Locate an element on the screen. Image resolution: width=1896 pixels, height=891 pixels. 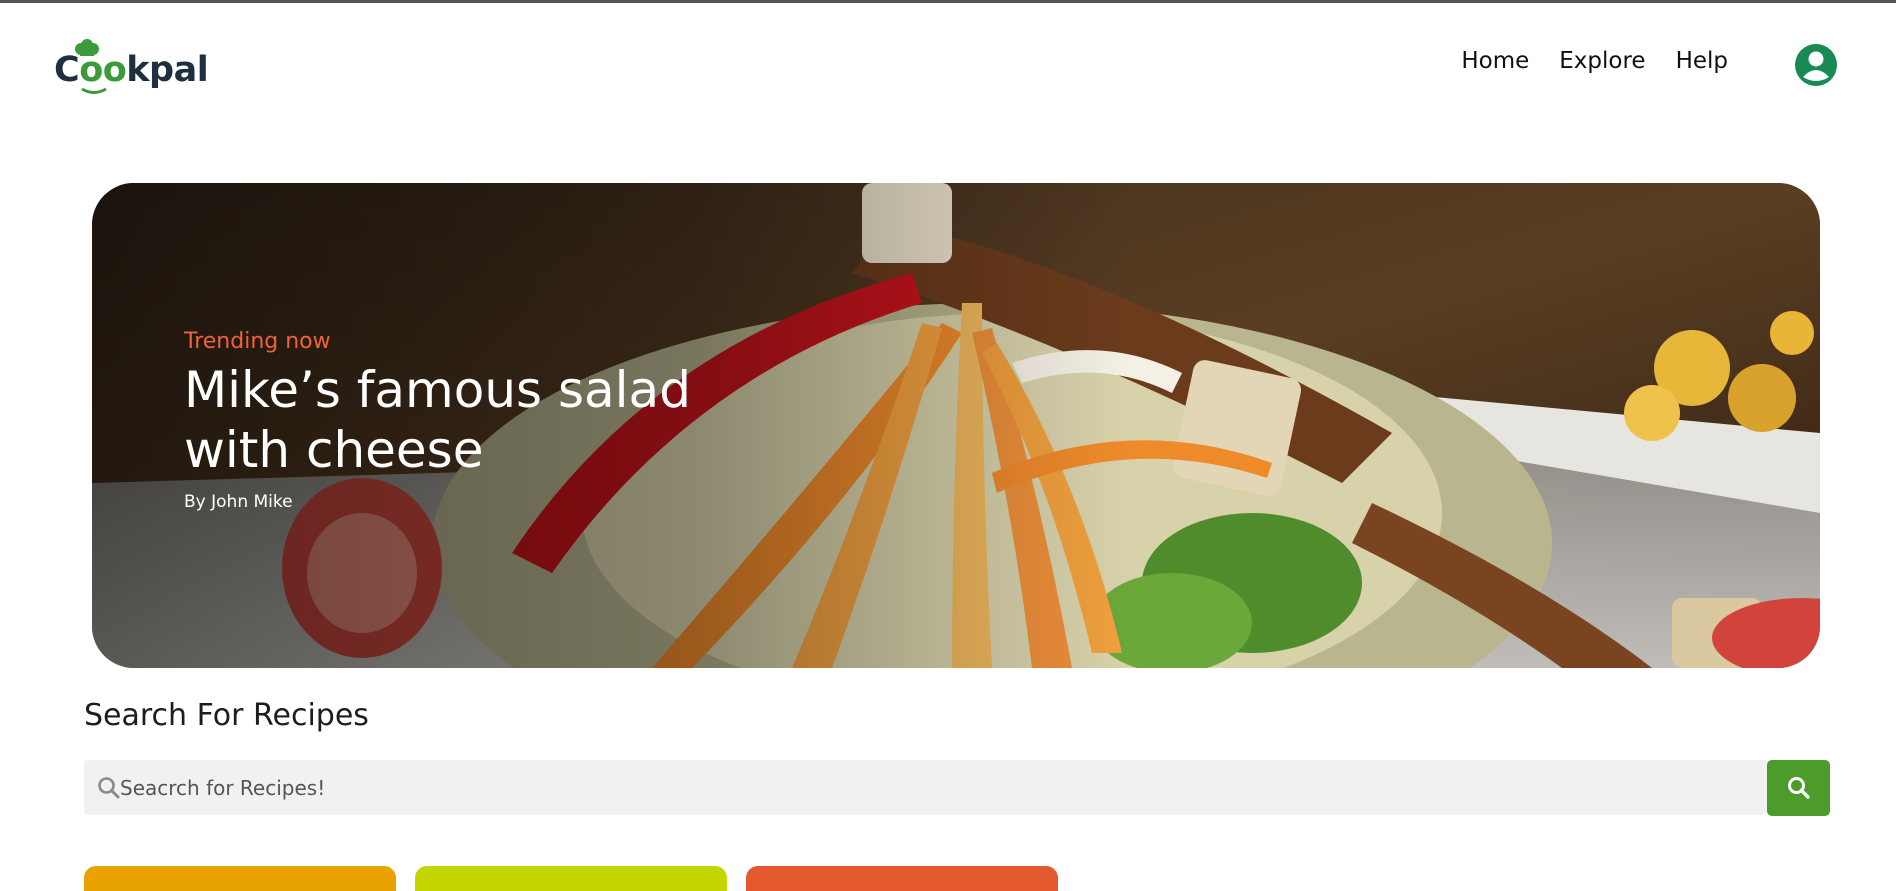
search-heading: Search For Recipes is located at coordinates (226, 715).